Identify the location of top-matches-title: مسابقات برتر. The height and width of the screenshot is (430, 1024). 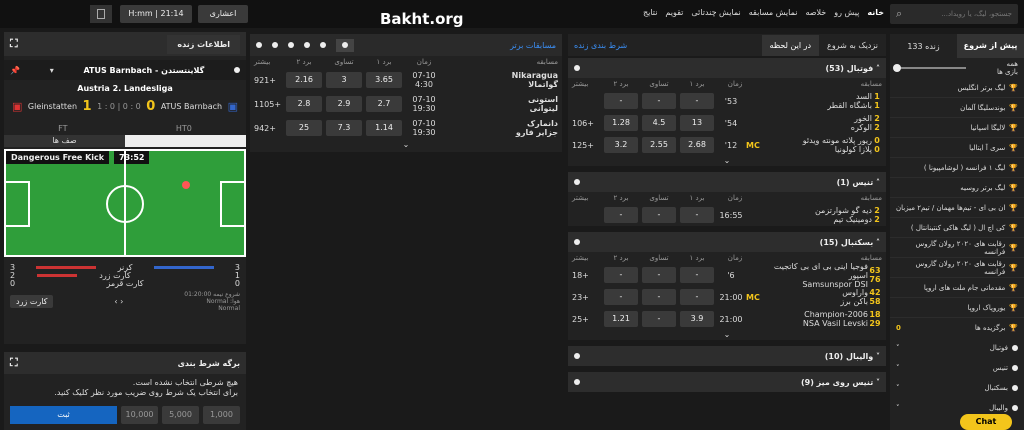
(533, 45).